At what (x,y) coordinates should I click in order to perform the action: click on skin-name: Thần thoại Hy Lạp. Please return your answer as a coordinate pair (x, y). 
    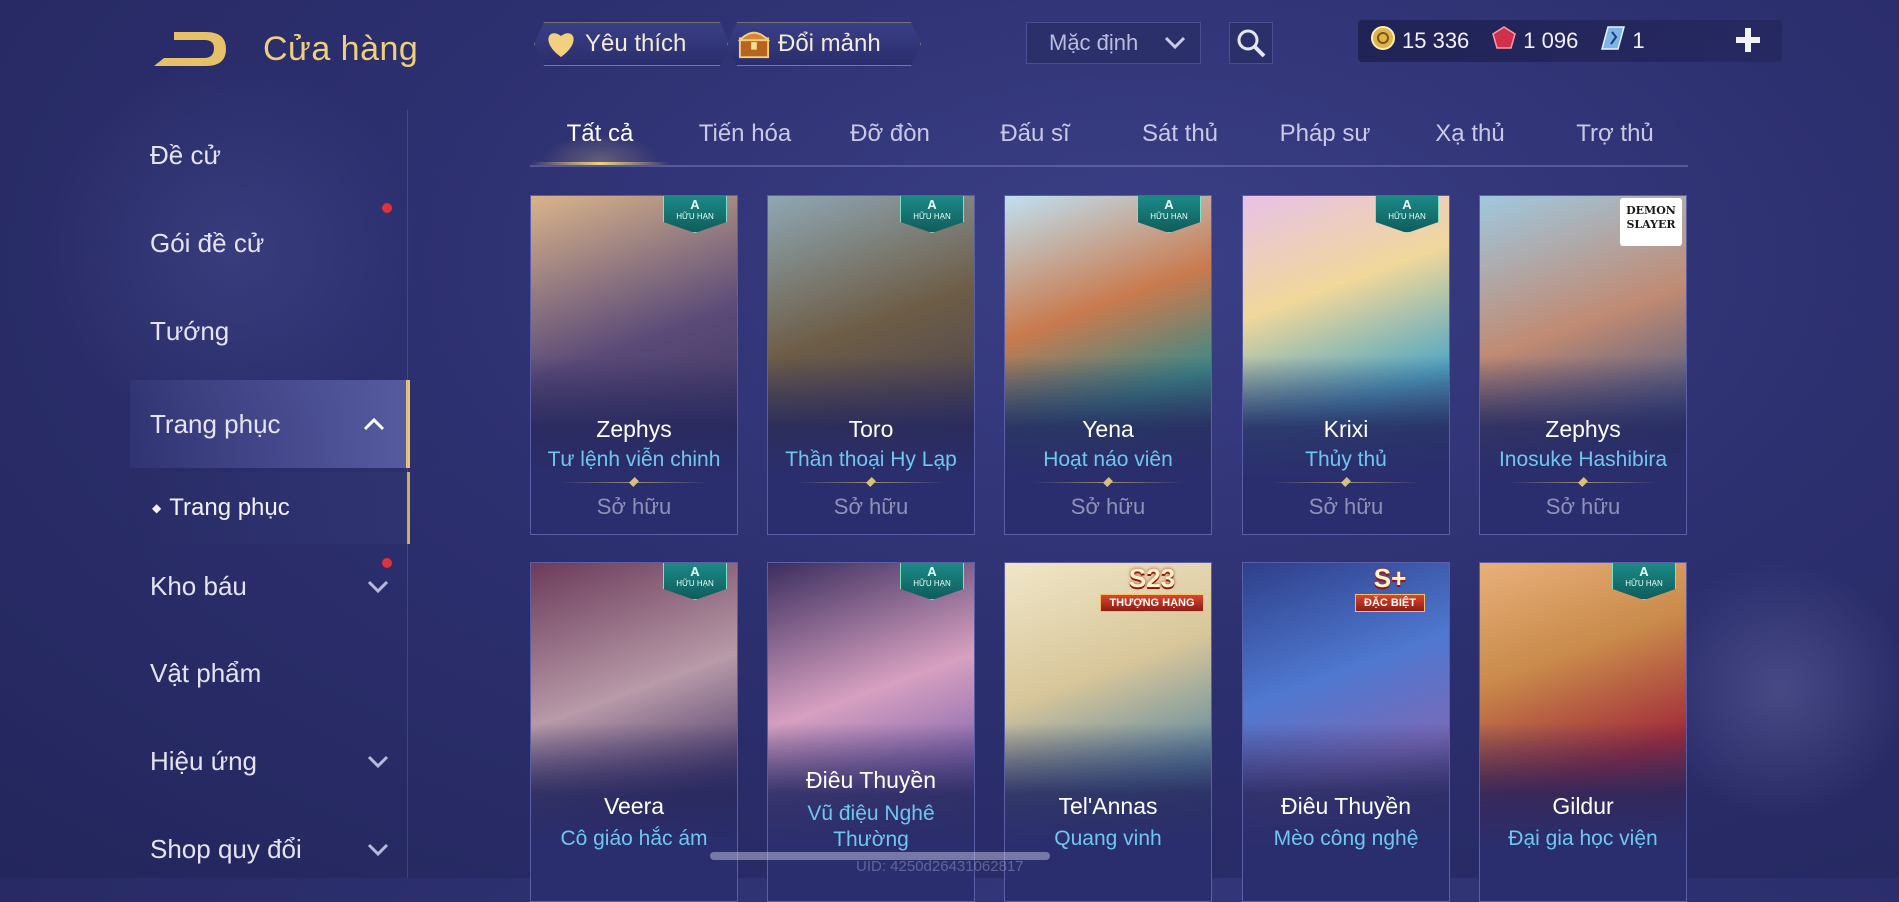
    Looking at the image, I should click on (871, 459).